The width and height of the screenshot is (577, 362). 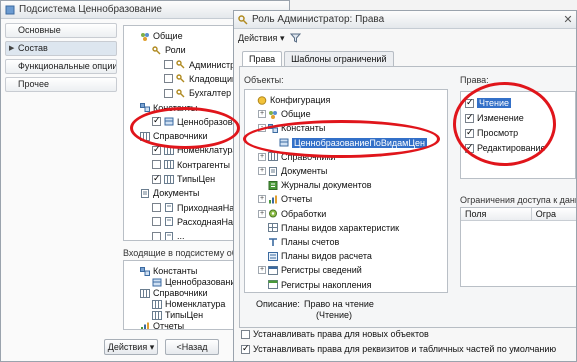 I want to click on objects-tree-item: + Документы, so click(x=292, y=171).